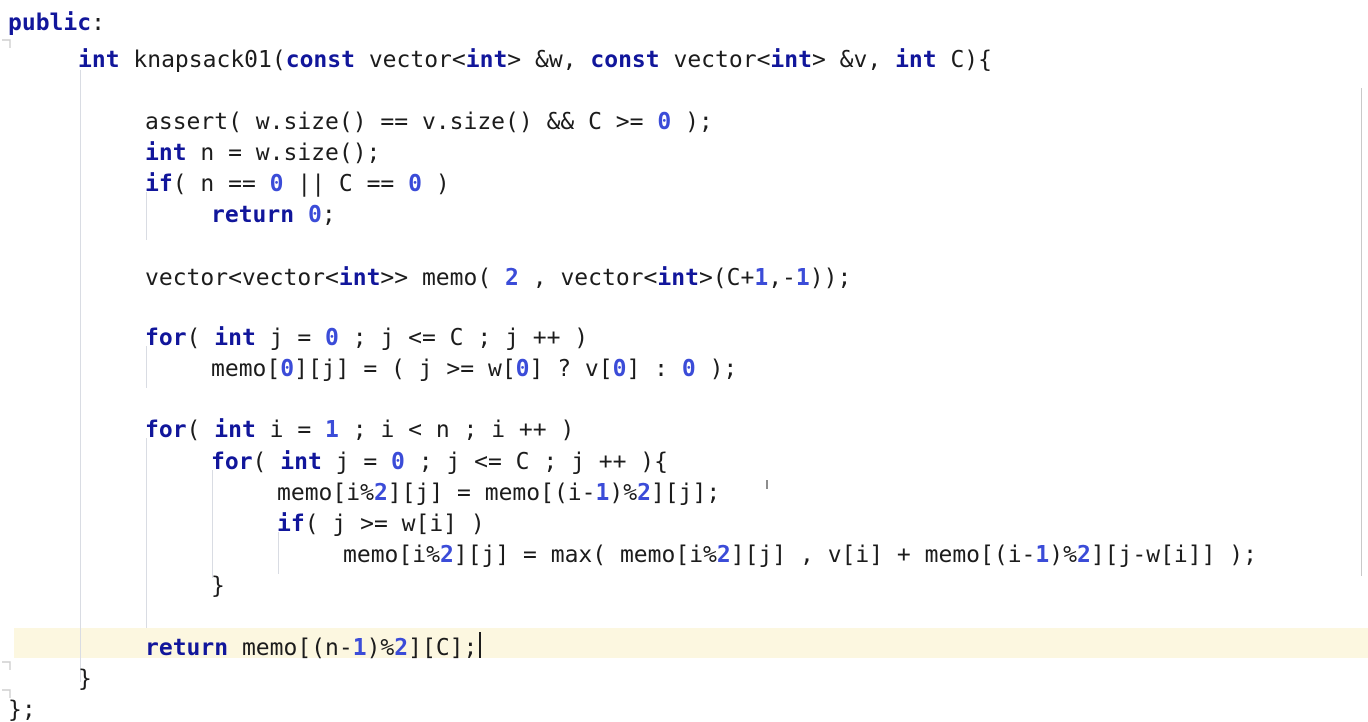 This screenshot has width=1368, height=722. Describe the element at coordinates (283, 153) in the screenshot. I see `code-token: n = w.size();` at that location.